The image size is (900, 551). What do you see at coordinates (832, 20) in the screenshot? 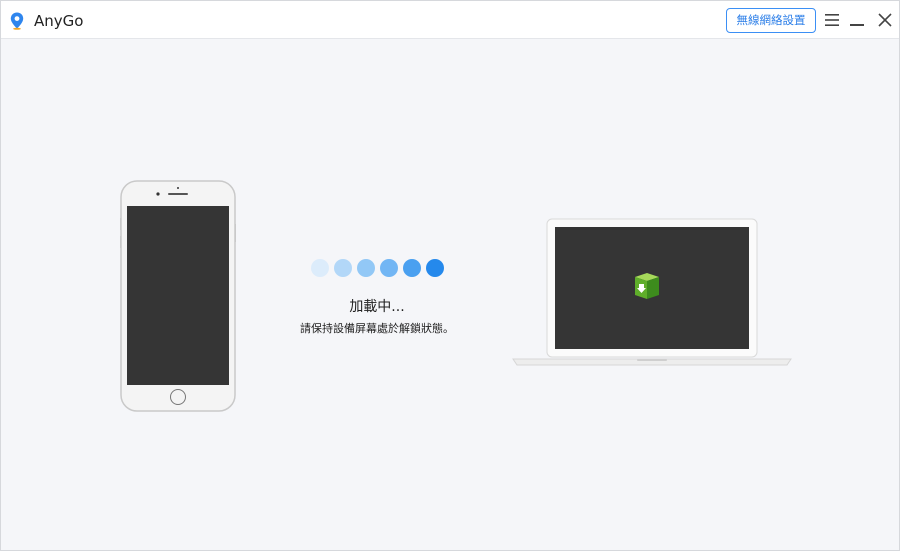
I see `hamburger-menu-icon` at bounding box center [832, 20].